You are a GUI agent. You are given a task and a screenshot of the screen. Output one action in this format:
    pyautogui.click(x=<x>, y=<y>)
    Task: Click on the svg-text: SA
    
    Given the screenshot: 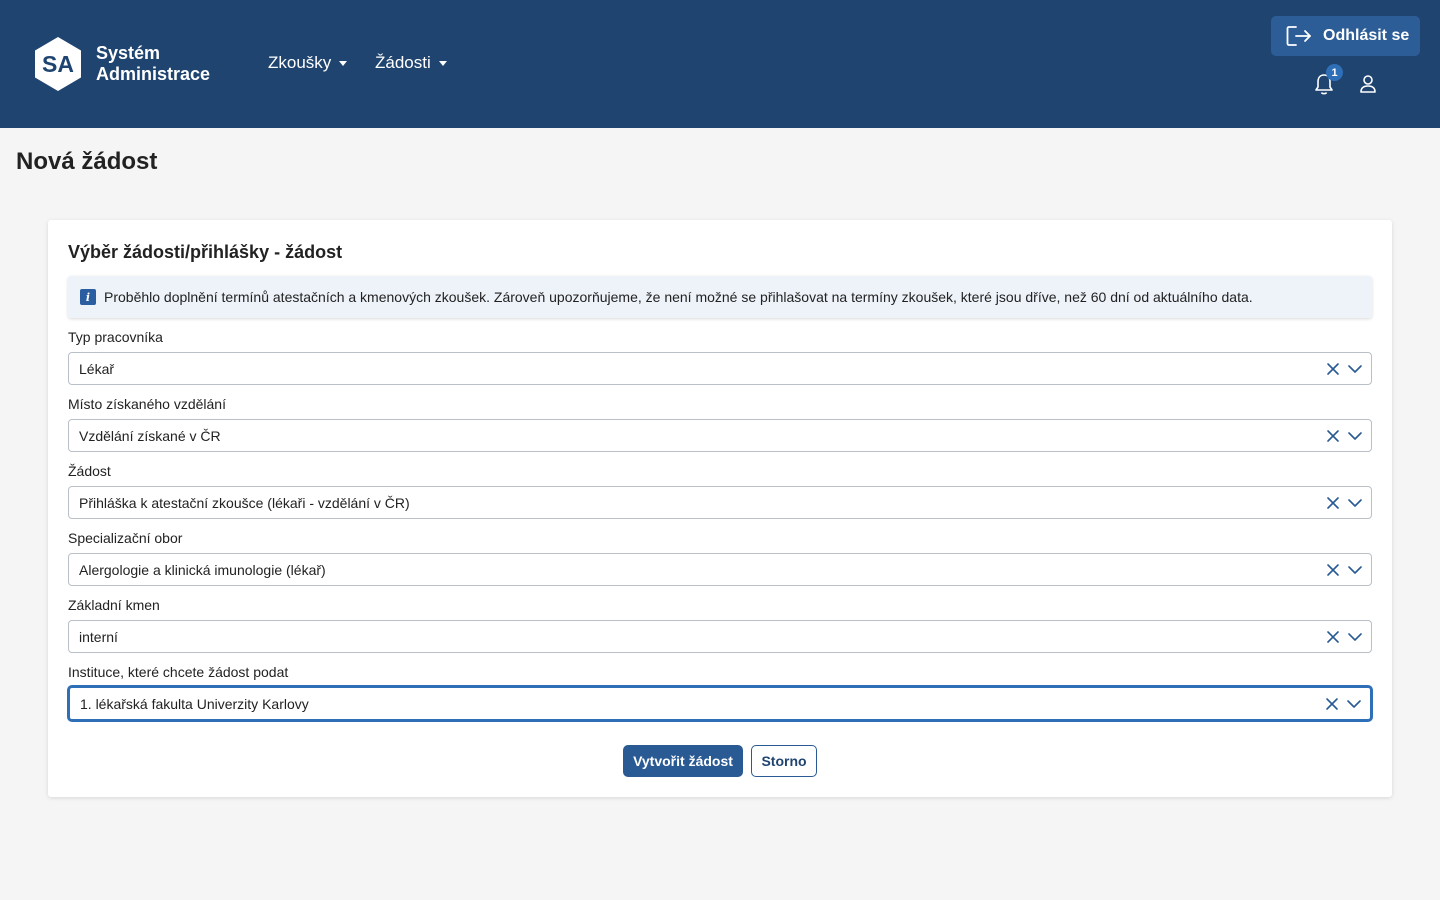 What is the action you would take?
    pyautogui.click(x=58, y=64)
    